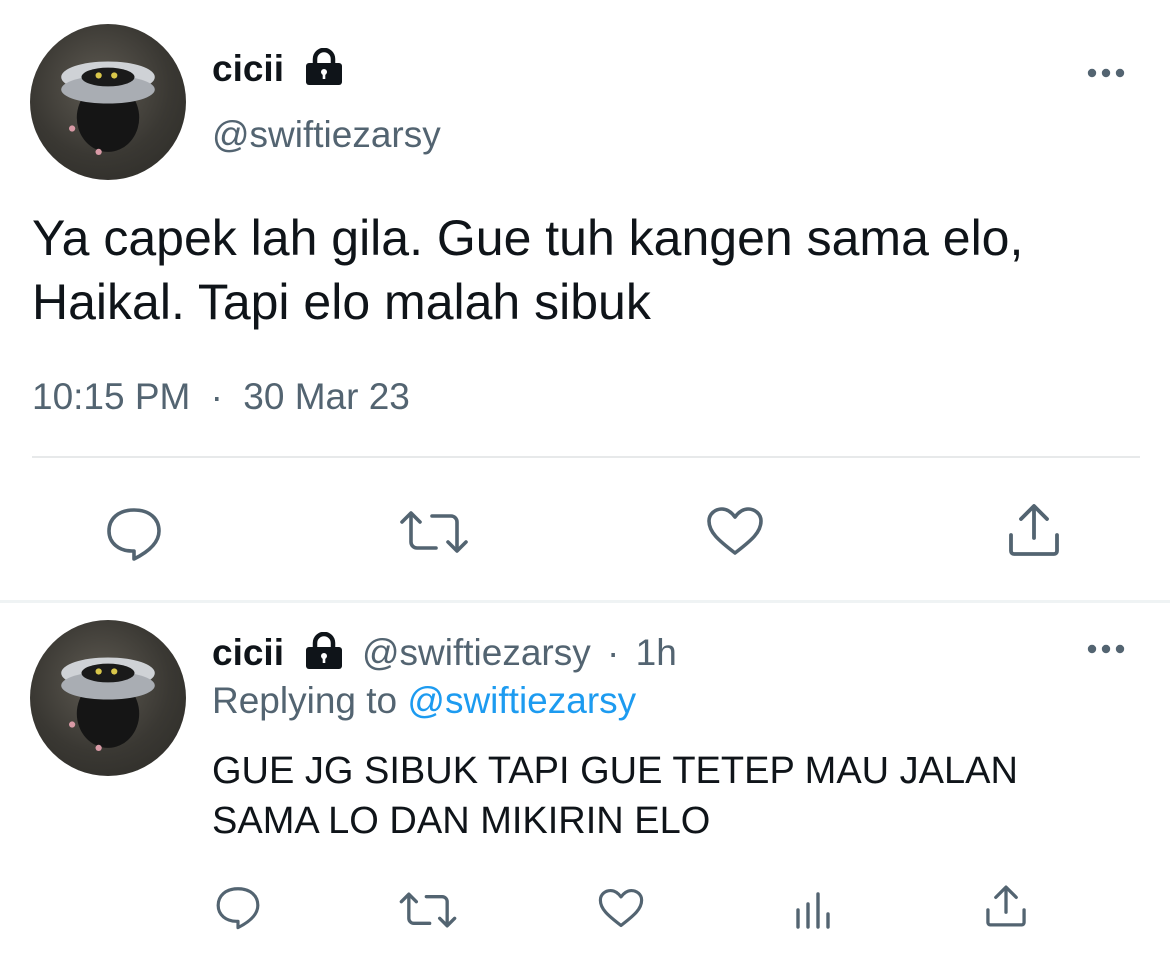  Describe the element at coordinates (111, 396) in the screenshot. I see `tweet-time: 10:15 PM` at that location.